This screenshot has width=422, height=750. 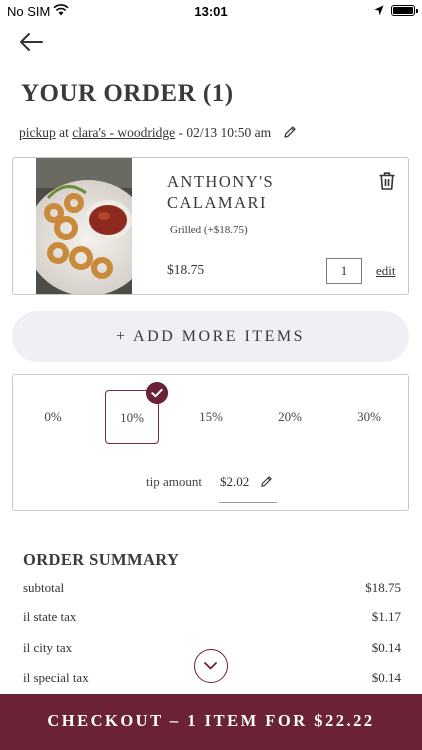 What do you see at coordinates (186, 269) in the screenshot?
I see `item-price: $18.75` at bounding box center [186, 269].